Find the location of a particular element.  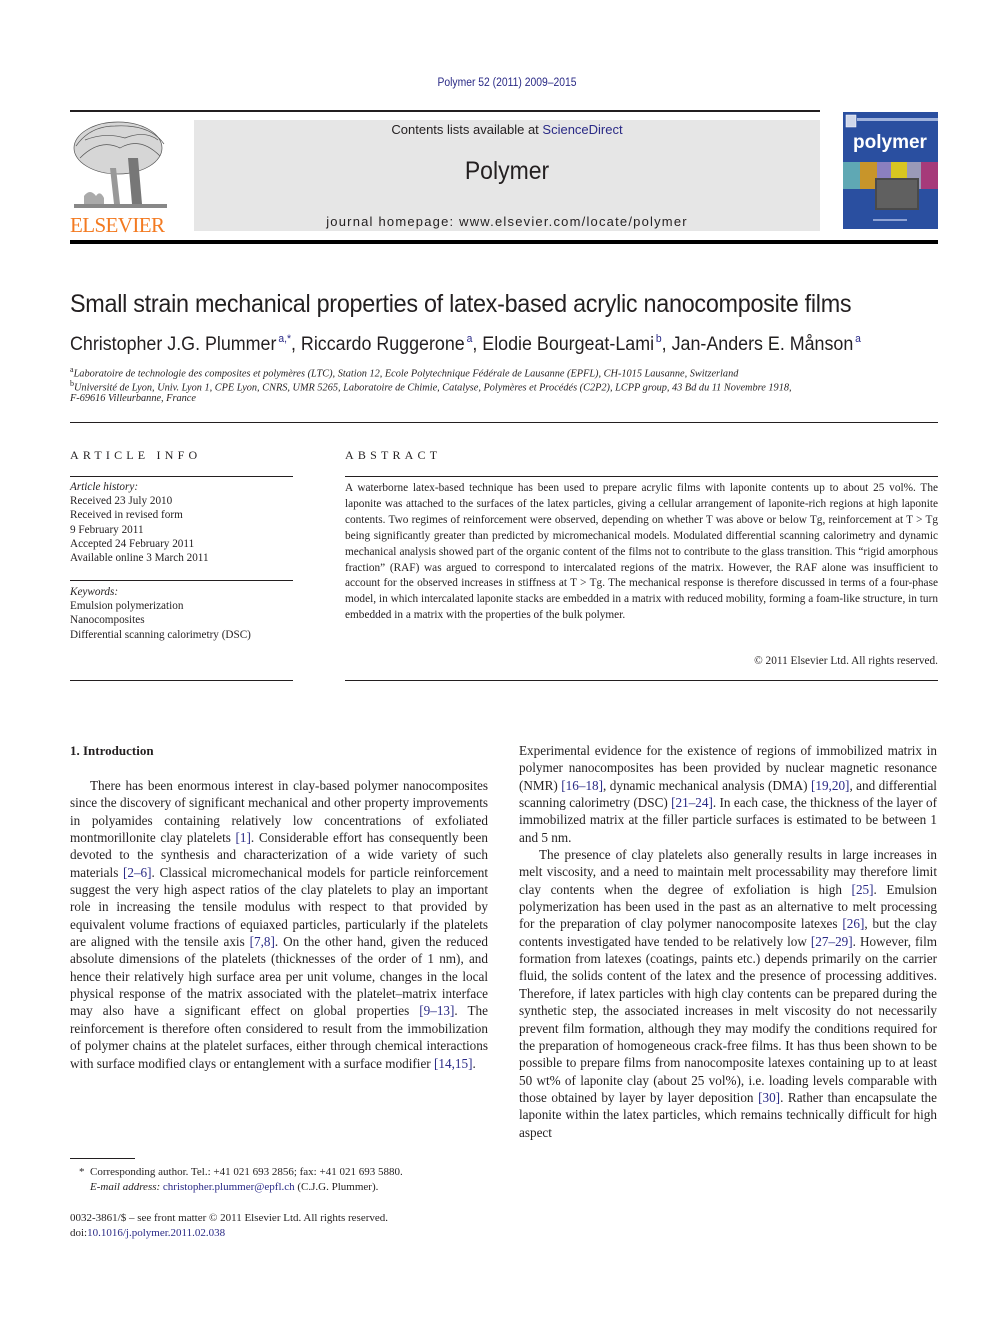

doi-link: 10.1016/j.polymer.2011.02.038 is located at coordinates (156, 1233).